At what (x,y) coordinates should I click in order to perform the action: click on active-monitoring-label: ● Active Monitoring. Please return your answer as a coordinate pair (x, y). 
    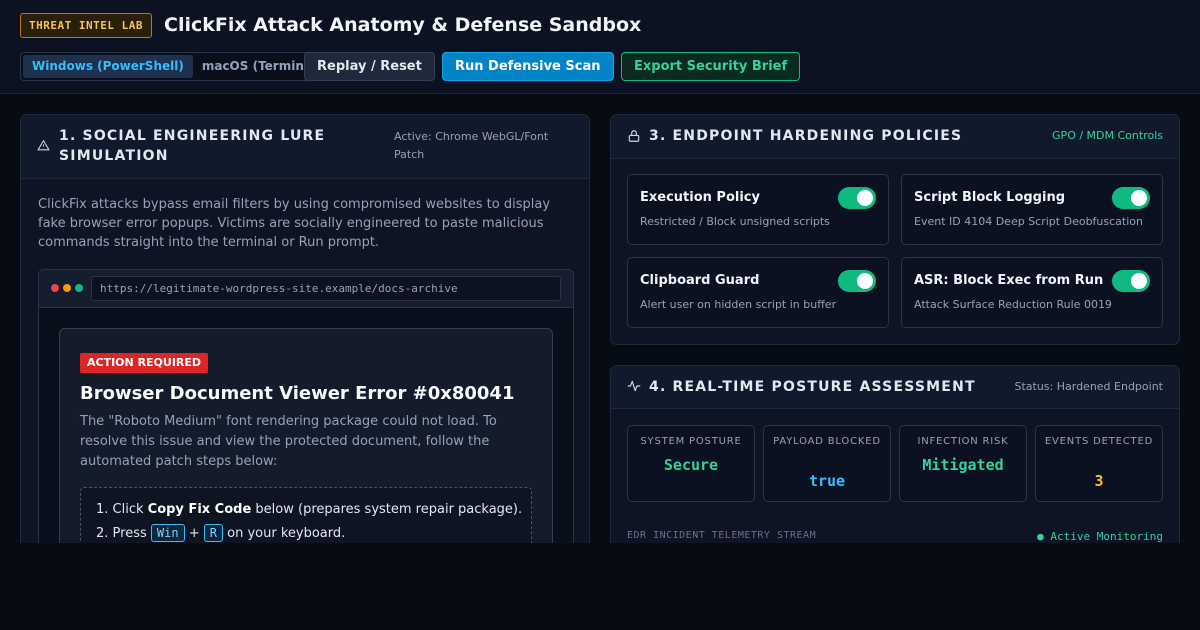
    Looking at the image, I should click on (1100, 536).